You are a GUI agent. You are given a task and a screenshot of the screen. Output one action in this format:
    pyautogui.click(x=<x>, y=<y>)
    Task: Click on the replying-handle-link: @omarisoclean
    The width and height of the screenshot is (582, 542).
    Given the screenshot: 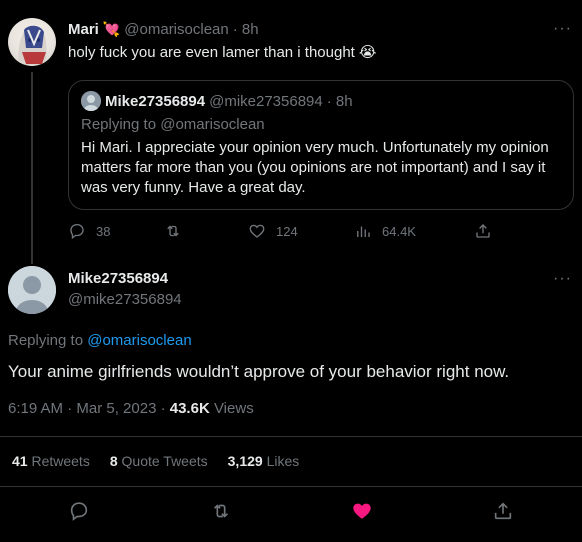 What is the action you would take?
    pyautogui.click(x=139, y=340)
    